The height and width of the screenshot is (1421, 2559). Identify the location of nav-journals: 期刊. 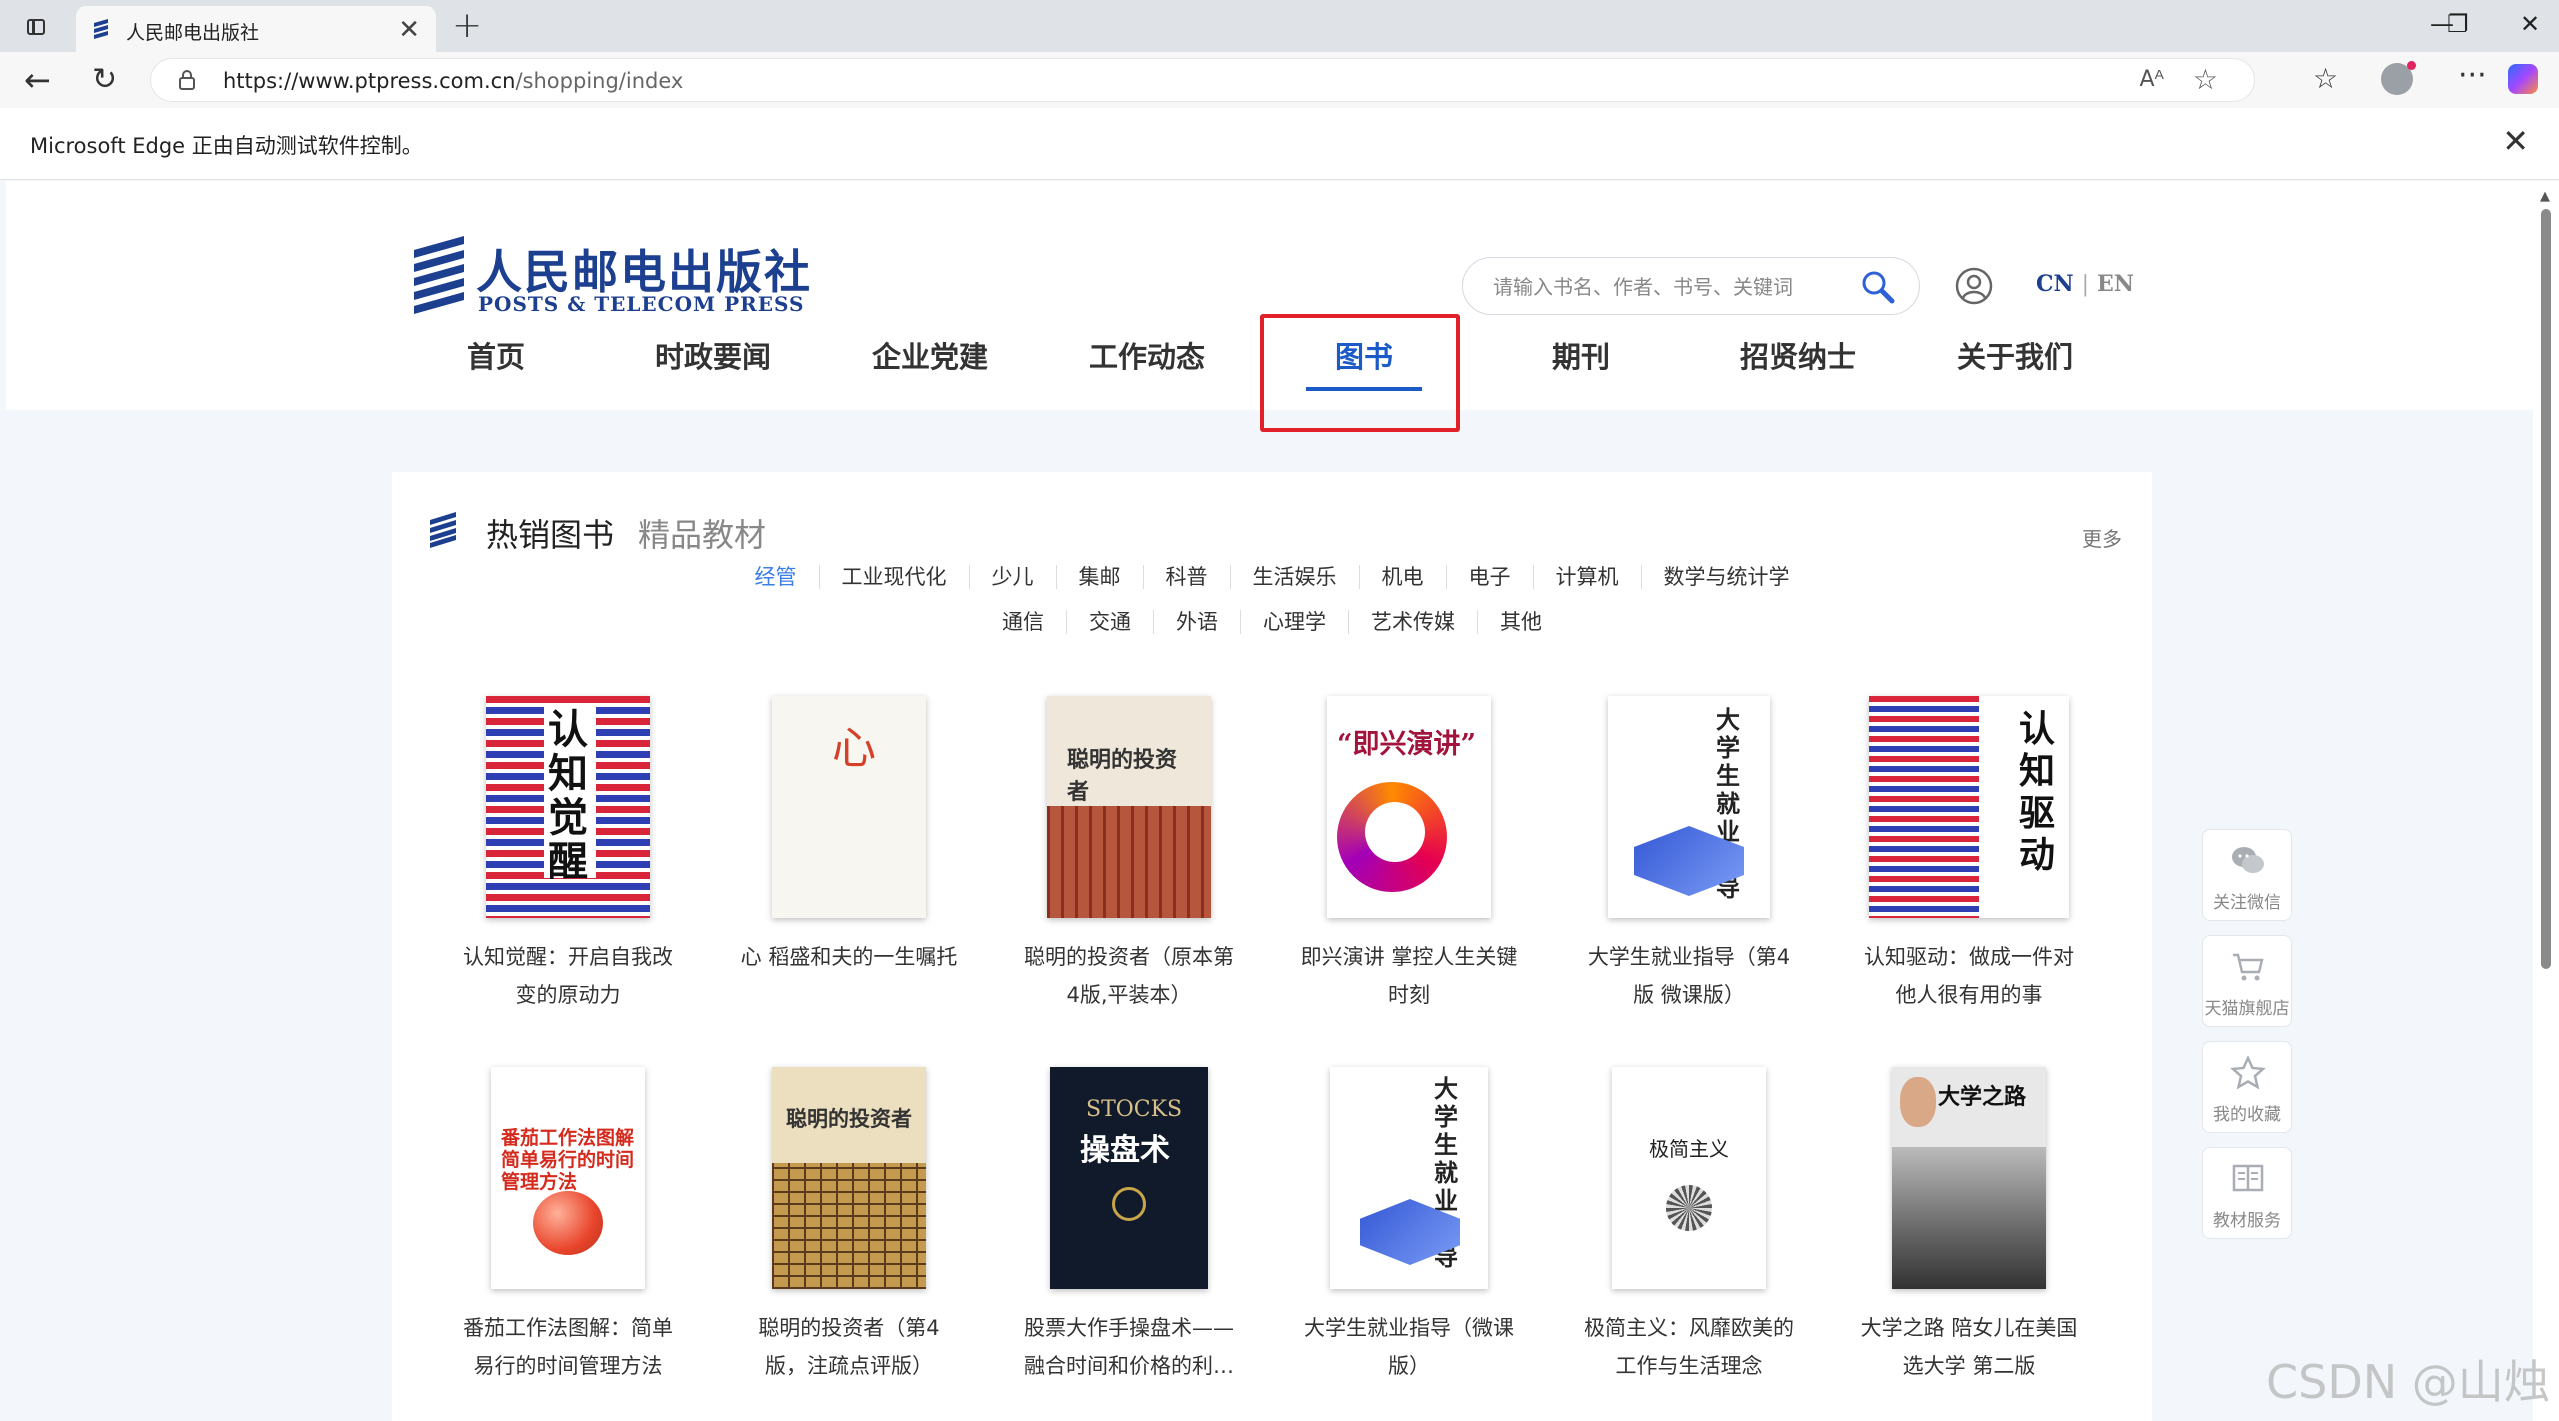
(1581, 359).